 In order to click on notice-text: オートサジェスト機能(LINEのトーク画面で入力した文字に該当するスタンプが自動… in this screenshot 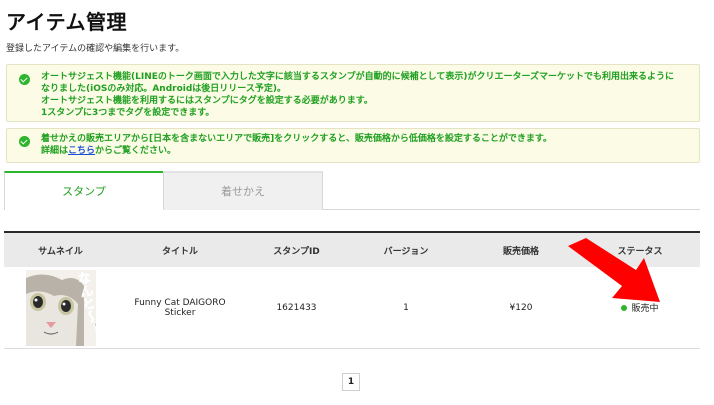, I will do `click(367, 95)`.